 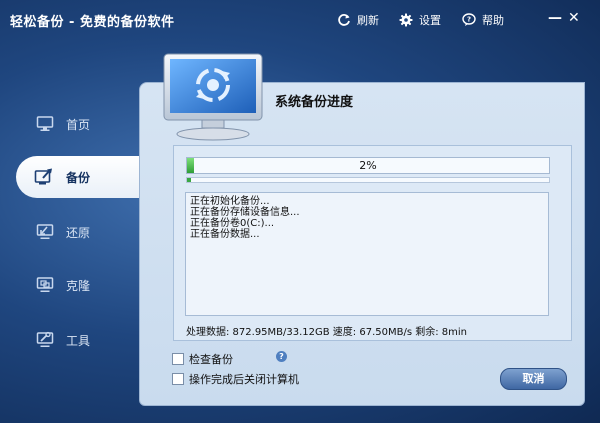 I want to click on sidebar-item-label: 首页, so click(x=78, y=125).